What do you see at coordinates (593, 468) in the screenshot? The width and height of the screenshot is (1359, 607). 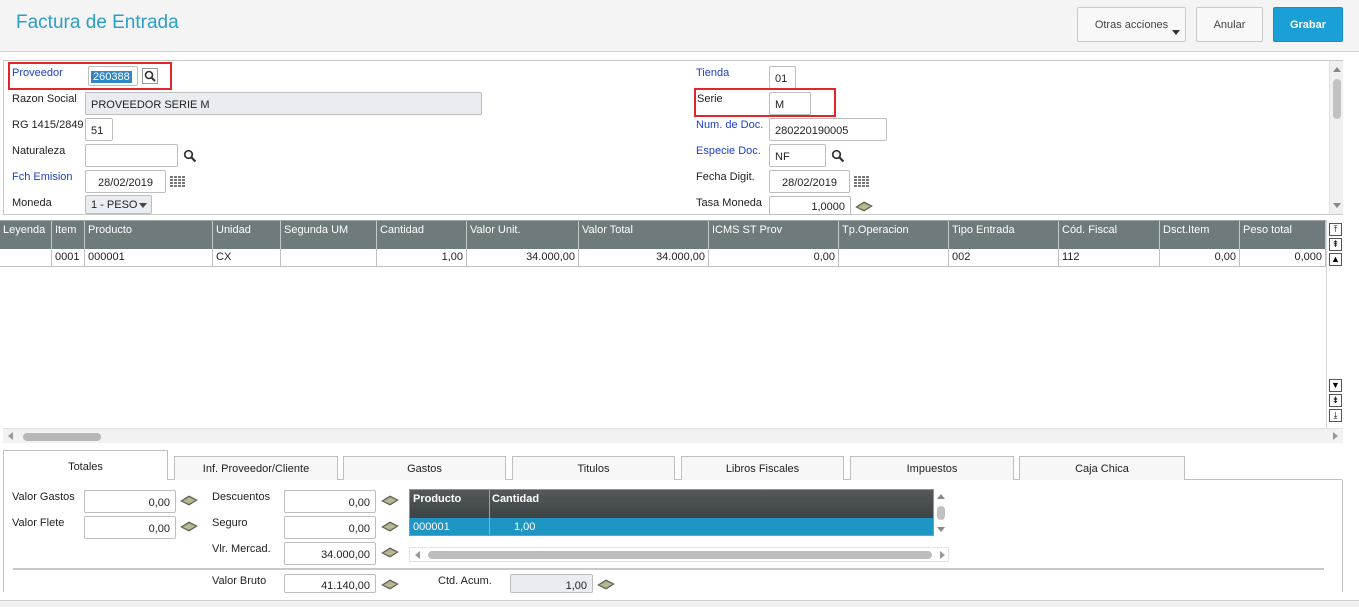 I see `tab-titulos: Titulos` at bounding box center [593, 468].